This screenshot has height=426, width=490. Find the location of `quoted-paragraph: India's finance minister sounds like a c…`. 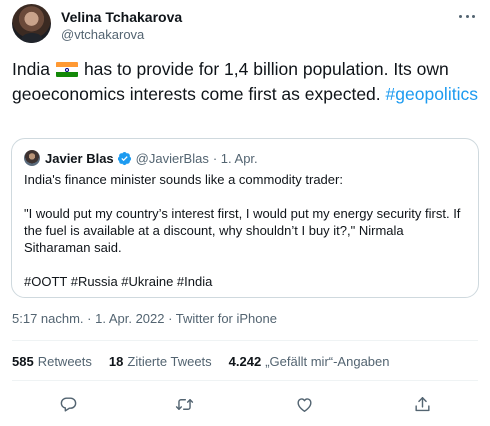

quoted-paragraph: India's finance minister sounds like a c… is located at coordinates (183, 179).